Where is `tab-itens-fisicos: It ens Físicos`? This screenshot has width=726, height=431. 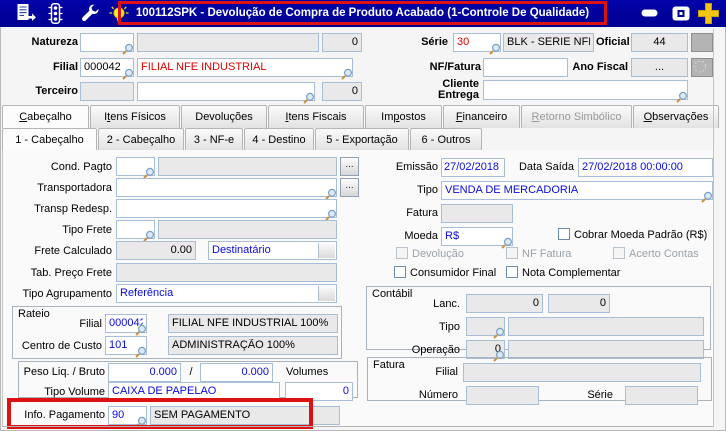 tab-itens-fisicos: It ens Físicos is located at coordinates (135, 116).